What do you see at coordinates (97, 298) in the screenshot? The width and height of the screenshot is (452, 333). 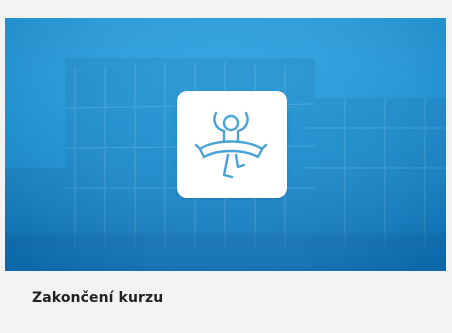 I see `card-title: Zakončení kurzu` at bounding box center [97, 298].